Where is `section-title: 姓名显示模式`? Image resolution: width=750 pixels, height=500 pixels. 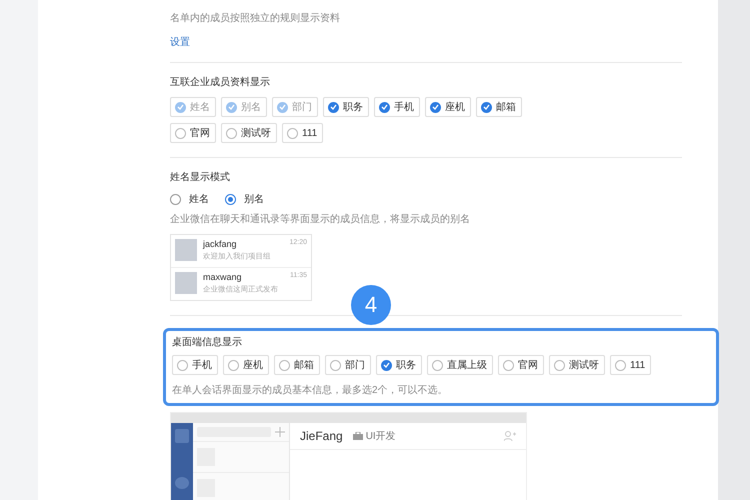
section-title: 姓名显示模式 is located at coordinates (200, 177).